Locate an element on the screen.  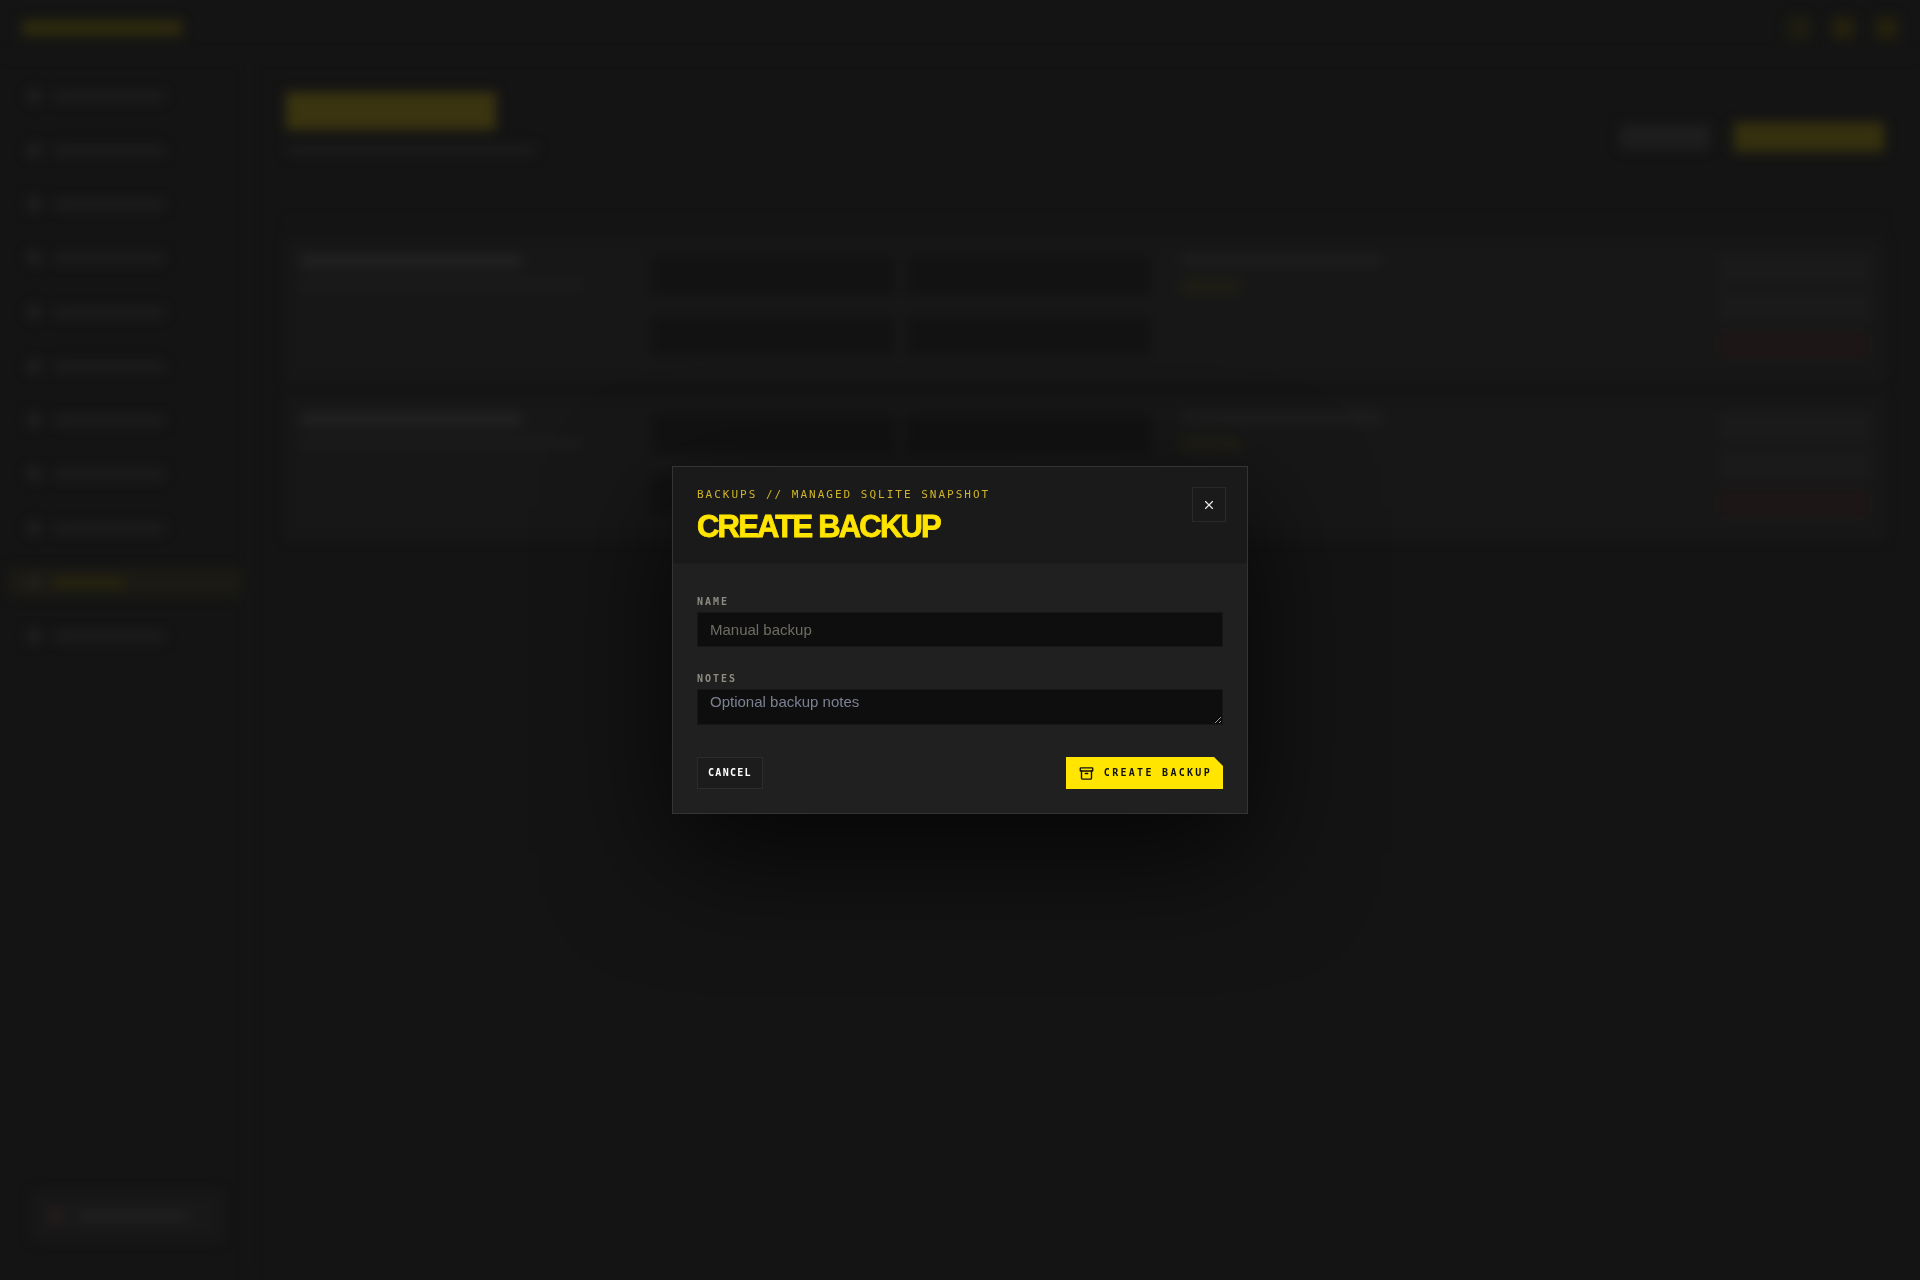
dialog-eyebrow: BACKUPS // MANAGED SQLITE SNAPSHOT is located at coordinates (844, 495).